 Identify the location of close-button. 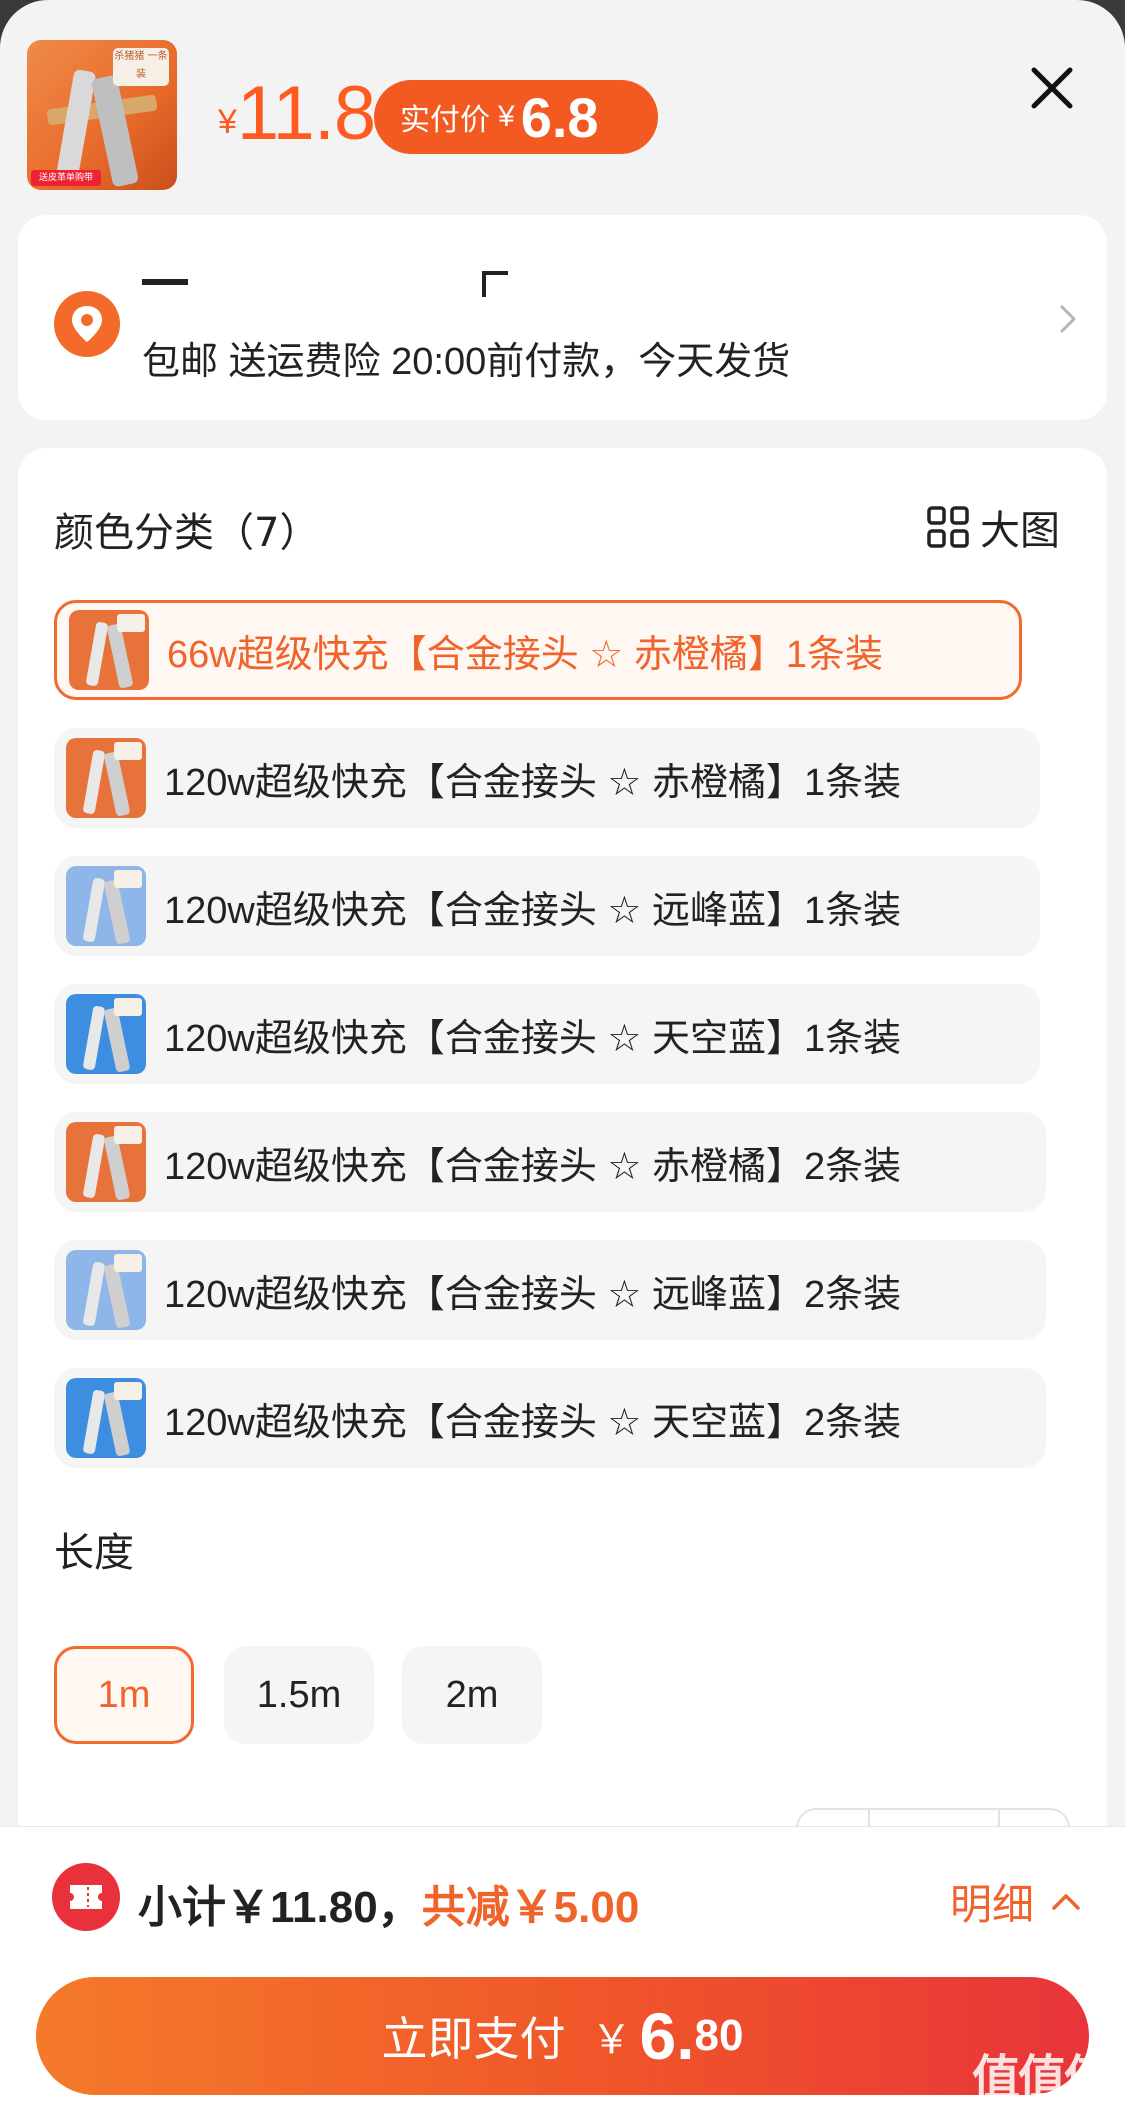
(1052, 88).